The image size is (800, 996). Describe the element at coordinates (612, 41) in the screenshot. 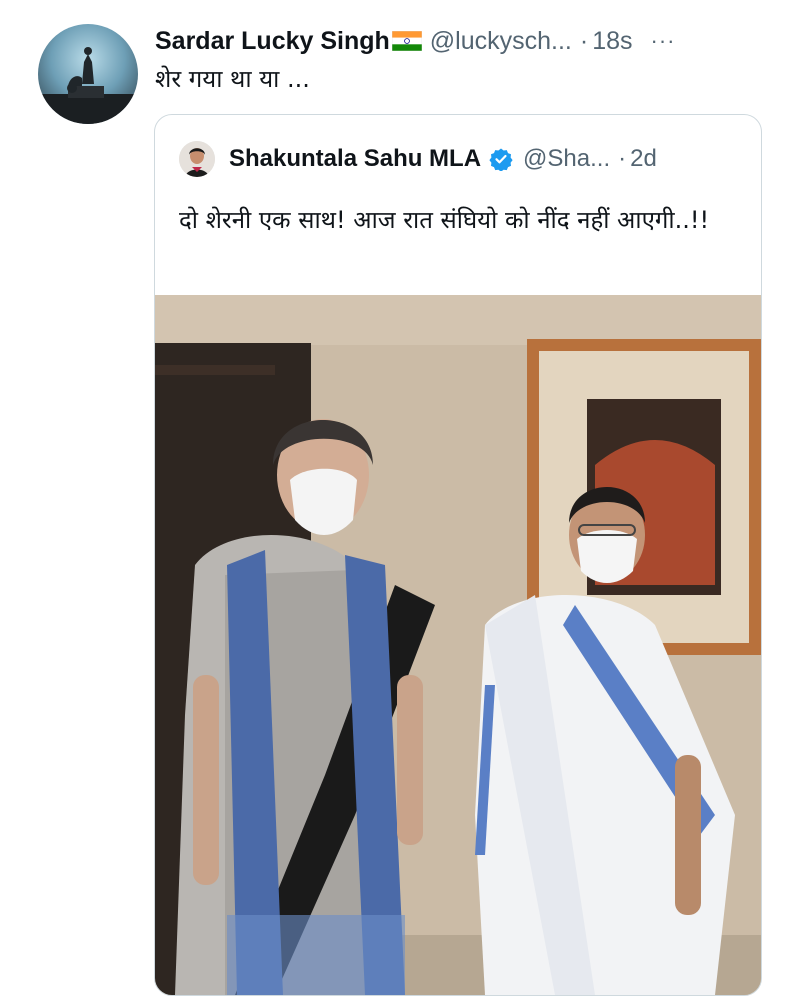

I see `tweet-timestamp: 18s` at that location.